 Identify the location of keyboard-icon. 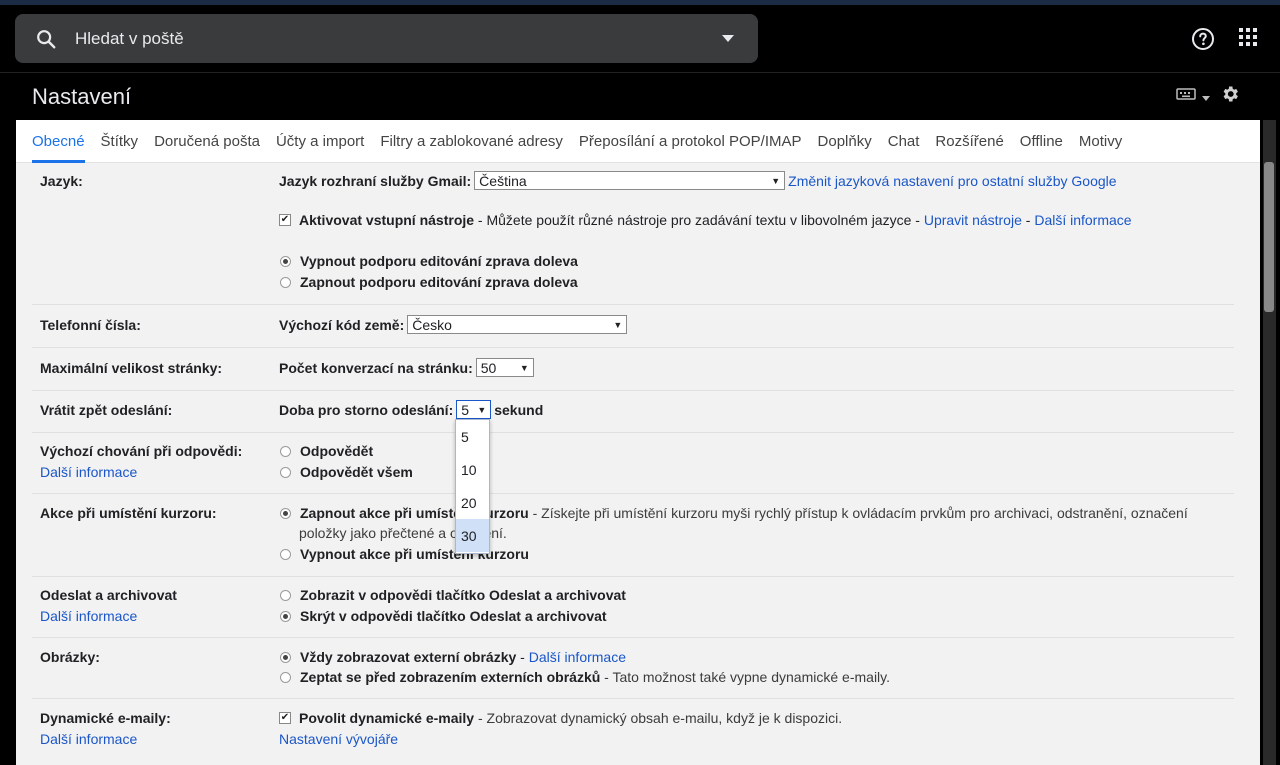
(1186, 96).